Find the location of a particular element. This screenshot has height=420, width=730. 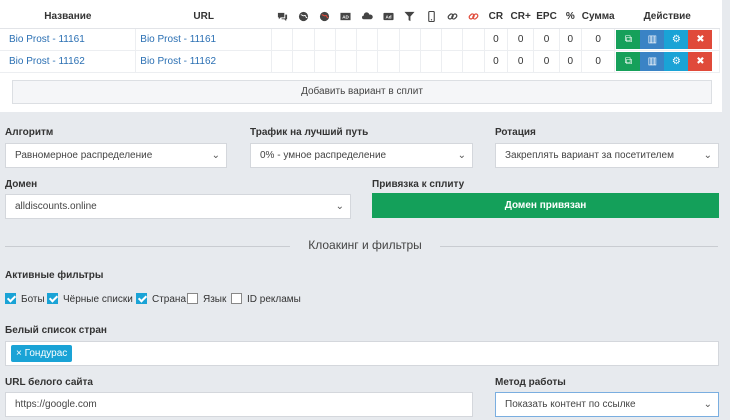

action-cell: ⧉ ▥ ⚙ ✖ is located at coordinates (667, 39).